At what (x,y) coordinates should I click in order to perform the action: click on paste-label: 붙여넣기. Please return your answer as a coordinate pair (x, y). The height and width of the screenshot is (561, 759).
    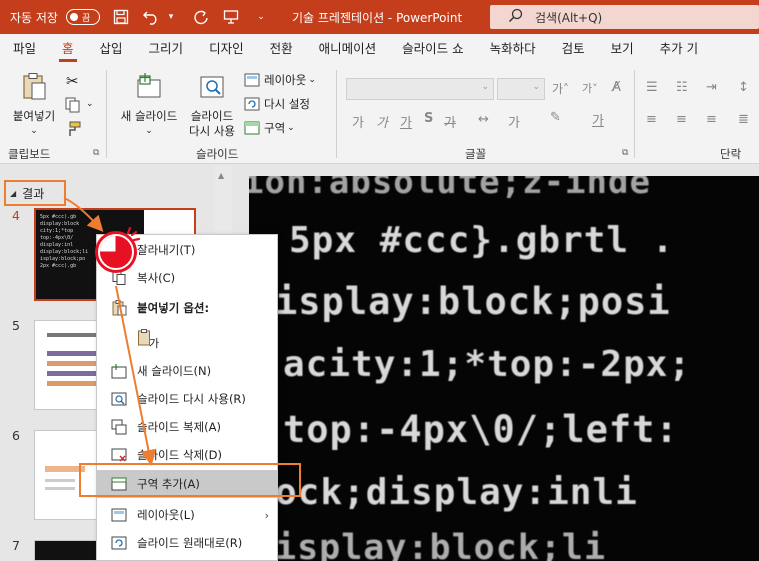
    Looking at the image, I should click on (34, 116).